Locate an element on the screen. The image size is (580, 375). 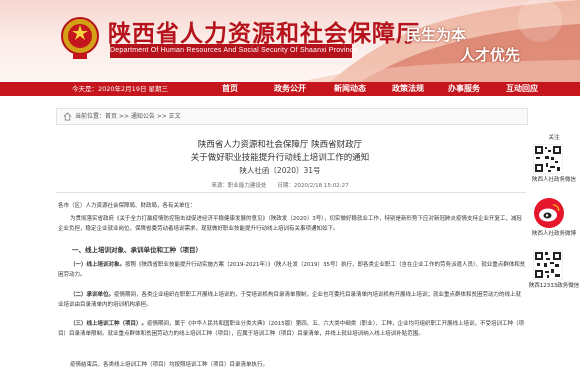
slogan-line1: 民生为本 is located at coordinates (436, 35).